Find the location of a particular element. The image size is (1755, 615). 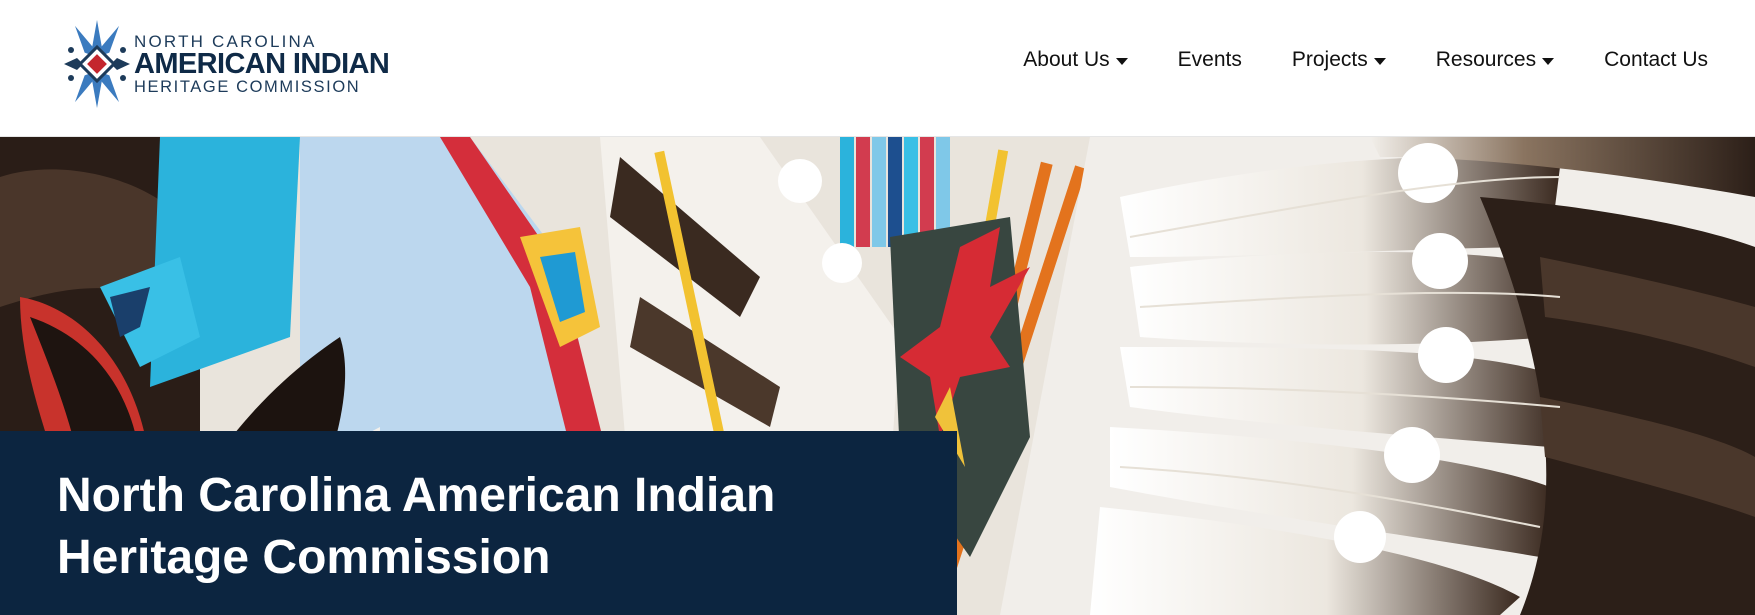

nav-resources-label: Resources is located at coordinates (1486, 59).